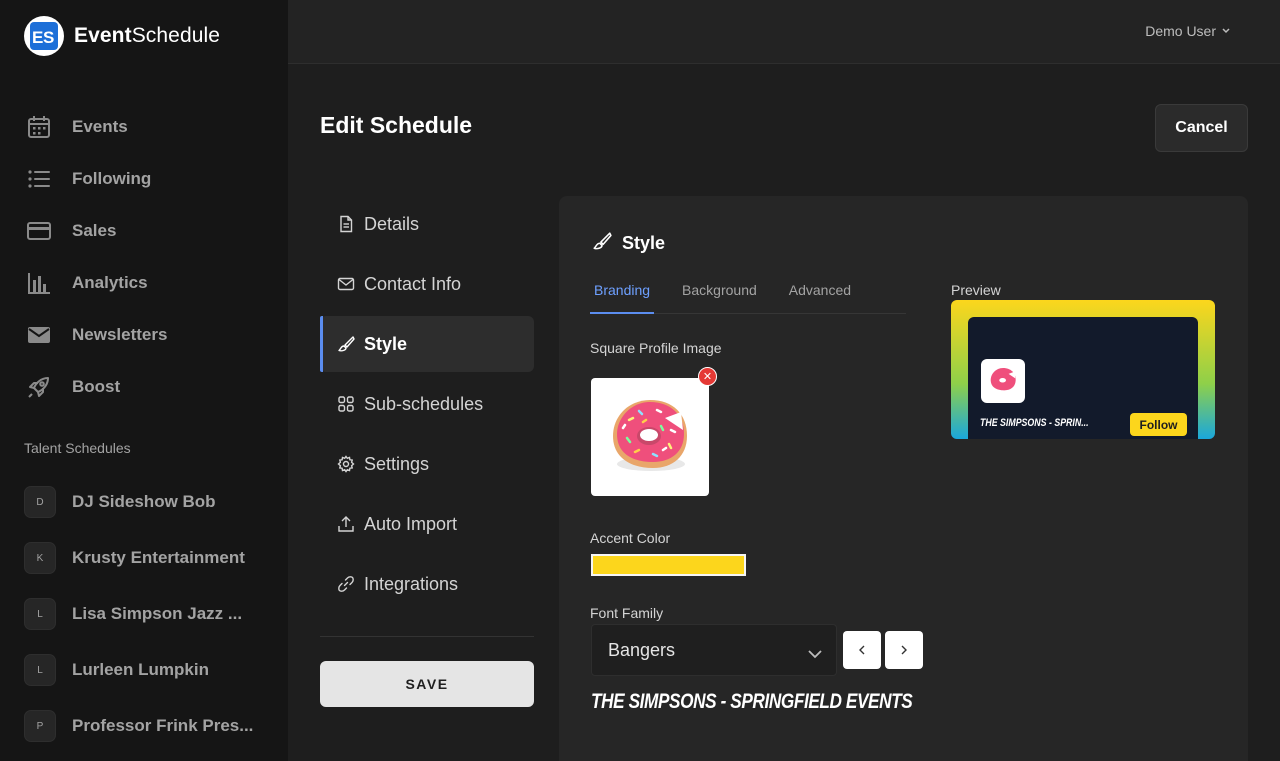  What do you see at coordinates (820, 295) in the screenshot?
I see `tab-advanced: Advanced` at bounding box center [820, 295].